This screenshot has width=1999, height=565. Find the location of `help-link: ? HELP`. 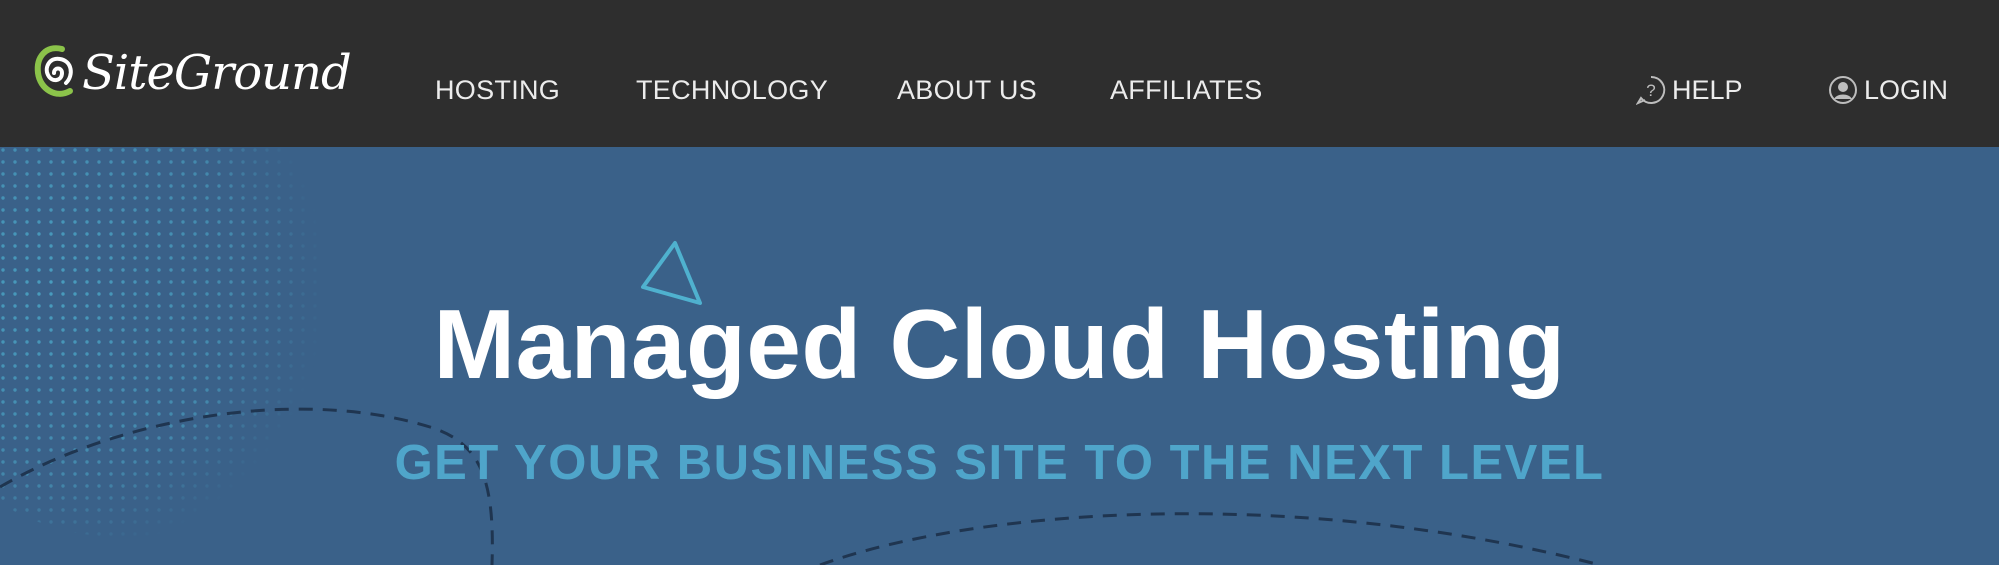

help-link: ? HELP is located at coordinates (1689, 90).